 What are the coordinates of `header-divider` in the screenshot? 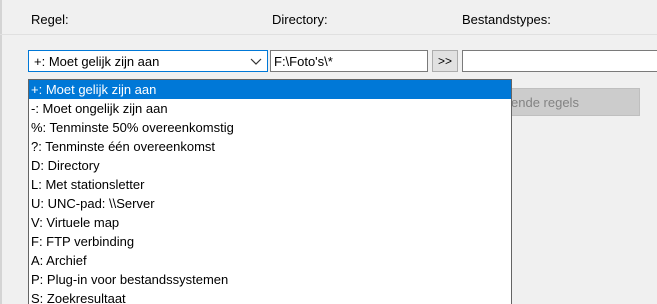 It's located at (328, 34).